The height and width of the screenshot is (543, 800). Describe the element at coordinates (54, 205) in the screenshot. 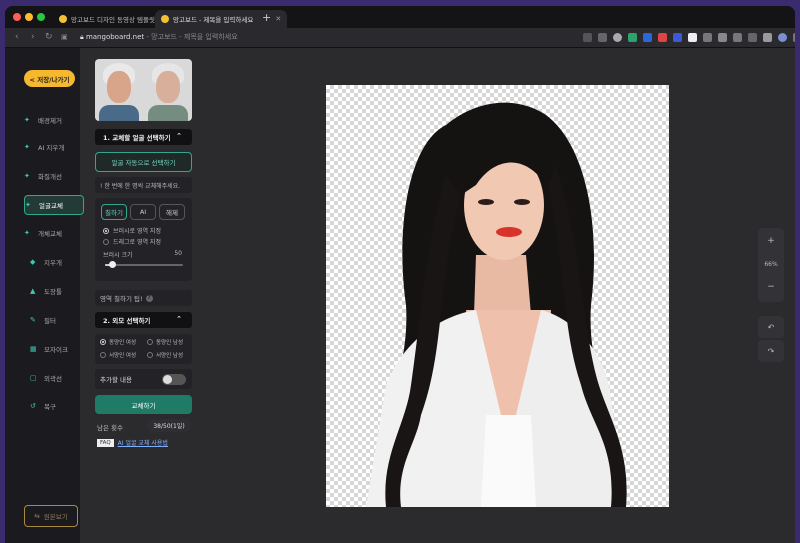

I see `sidebar-item-face-swap: ✦ 얼굴교체` at that location.